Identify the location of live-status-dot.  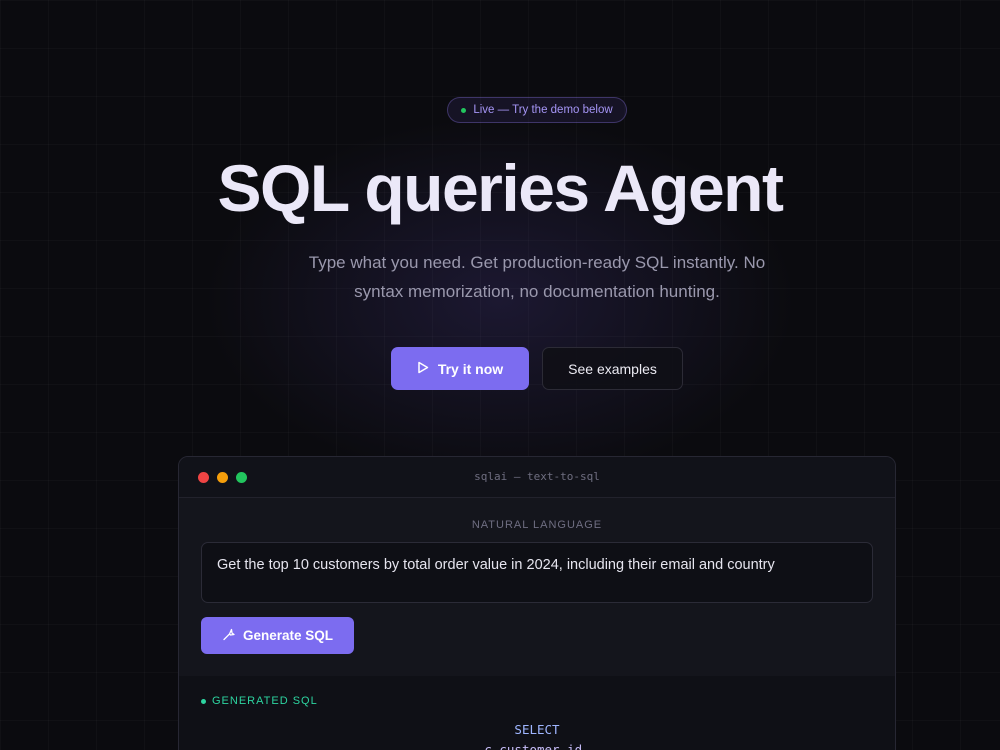
(464, 110).